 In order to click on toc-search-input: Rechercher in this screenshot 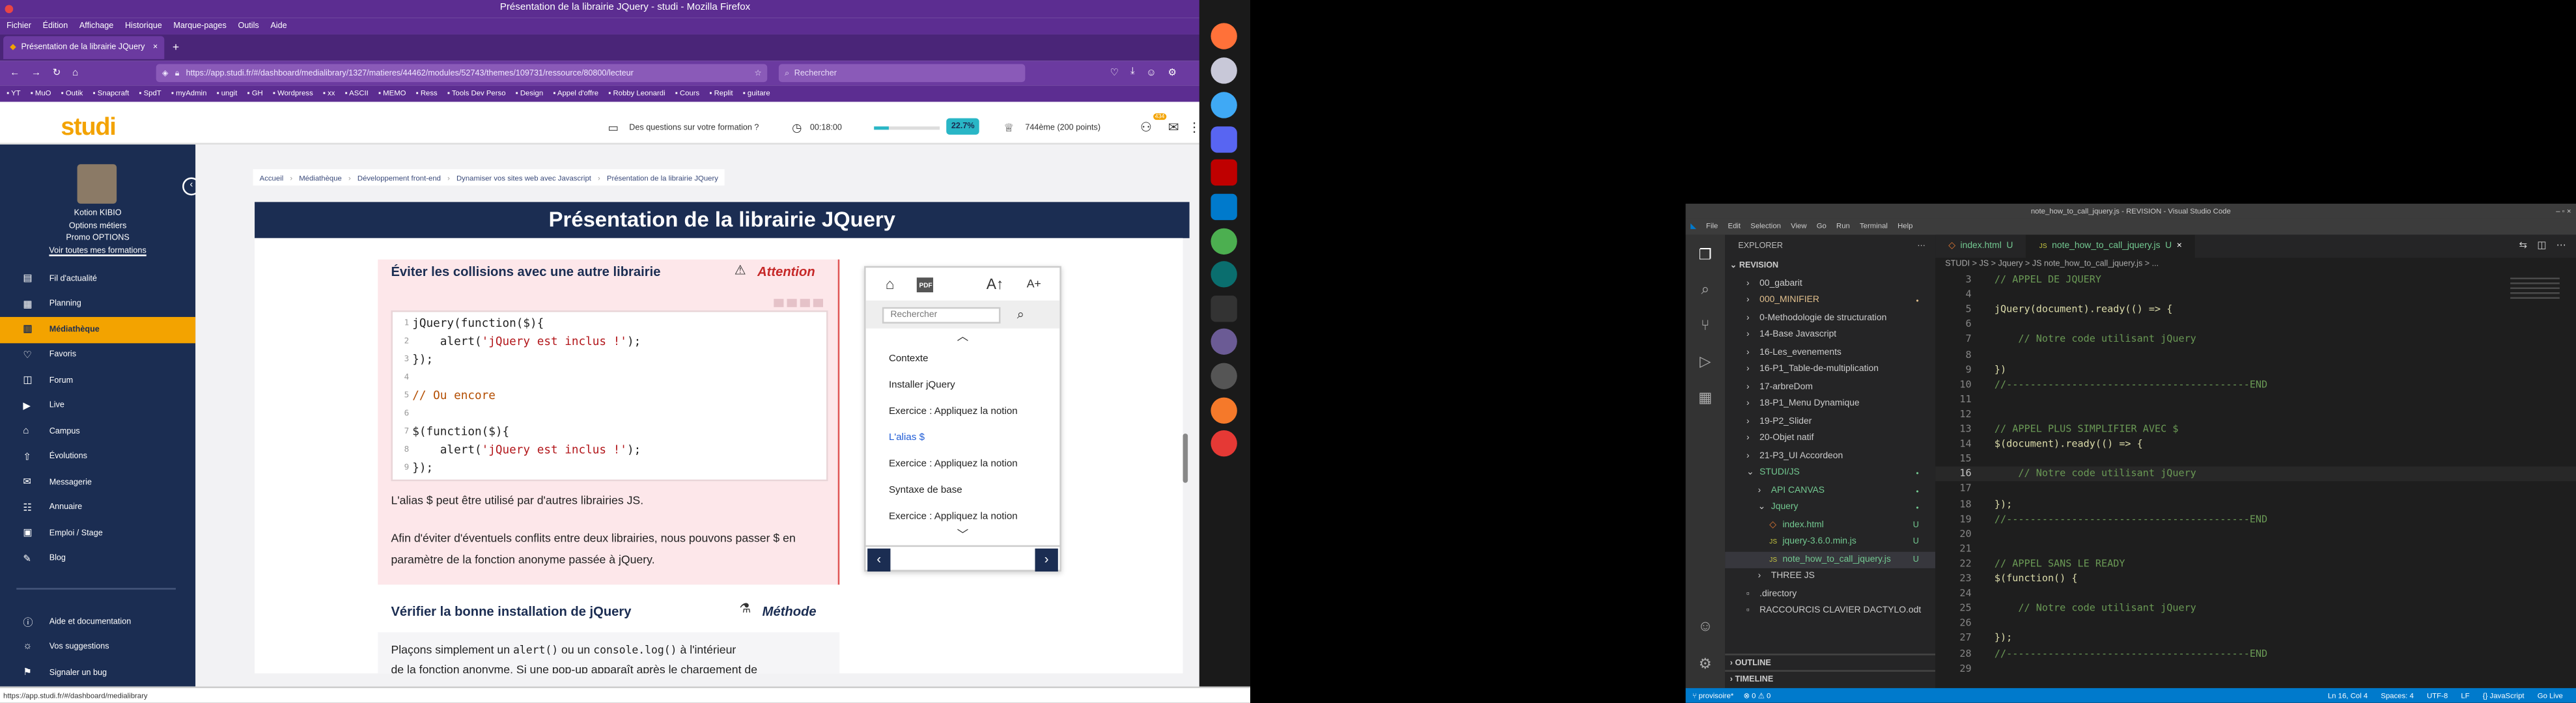, I will do `click(942, 314)`.